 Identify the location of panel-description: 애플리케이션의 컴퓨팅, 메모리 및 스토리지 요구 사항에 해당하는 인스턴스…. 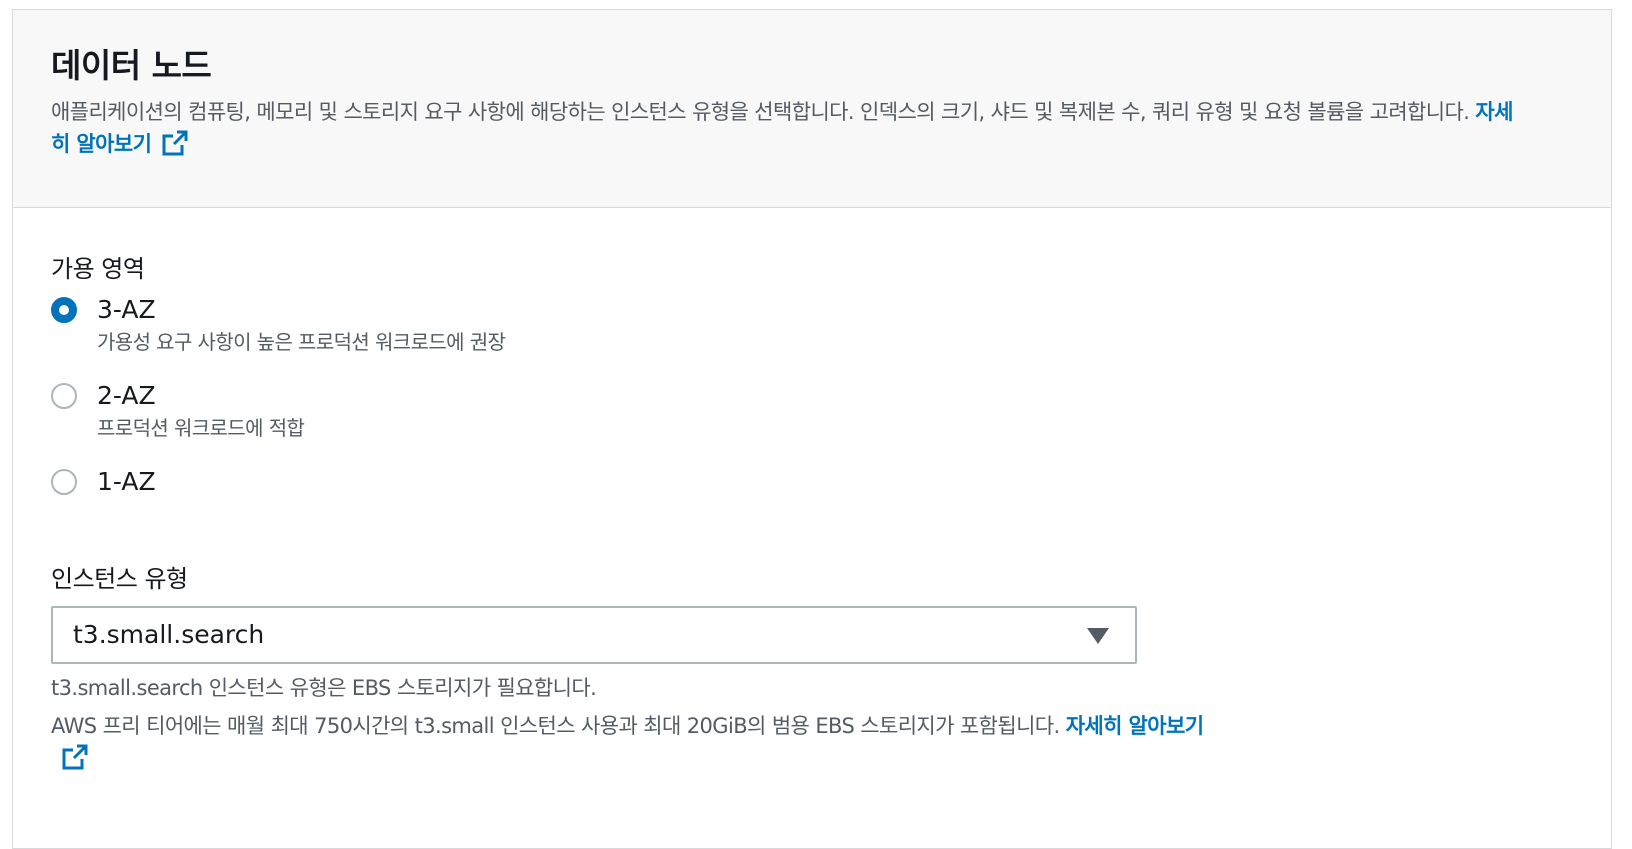
(791, 128).